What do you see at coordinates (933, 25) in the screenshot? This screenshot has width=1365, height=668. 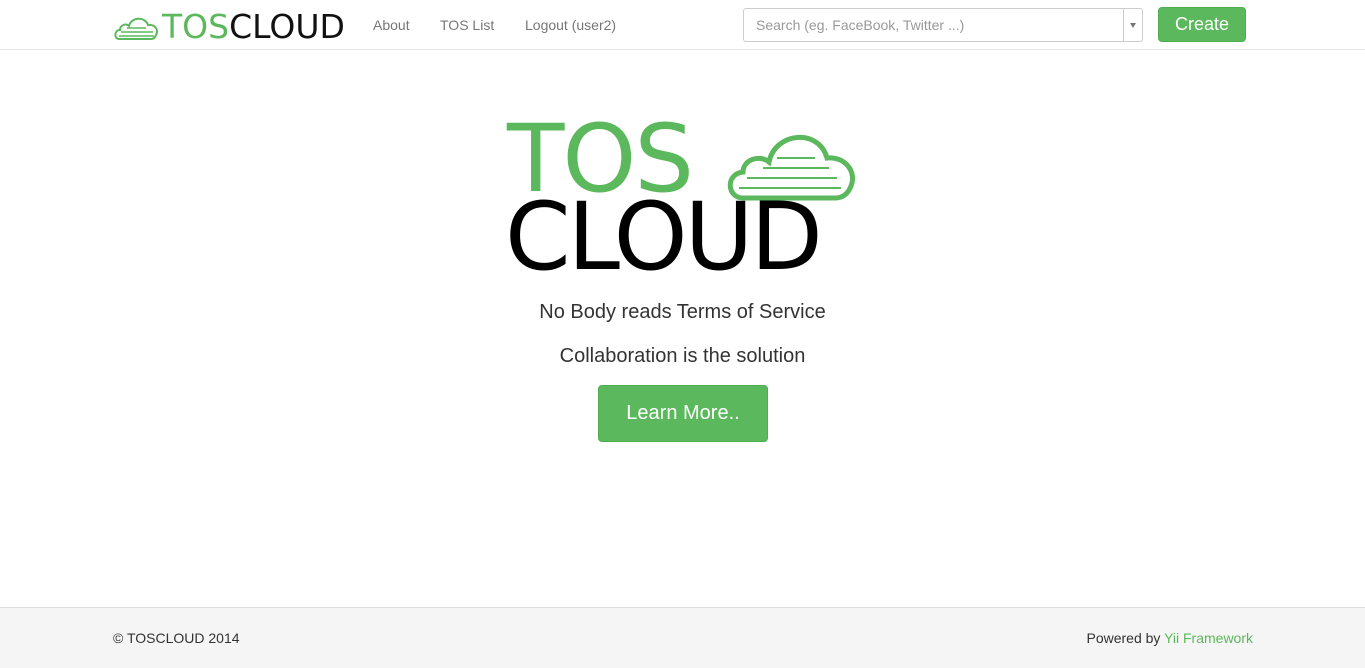 I see `search-input` at bounding box center [933, 25].